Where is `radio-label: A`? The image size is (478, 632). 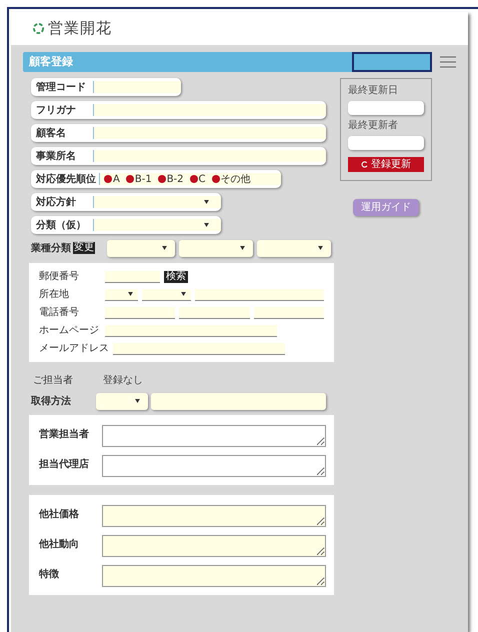 radio-label: A is located at coordinates (116, 179).